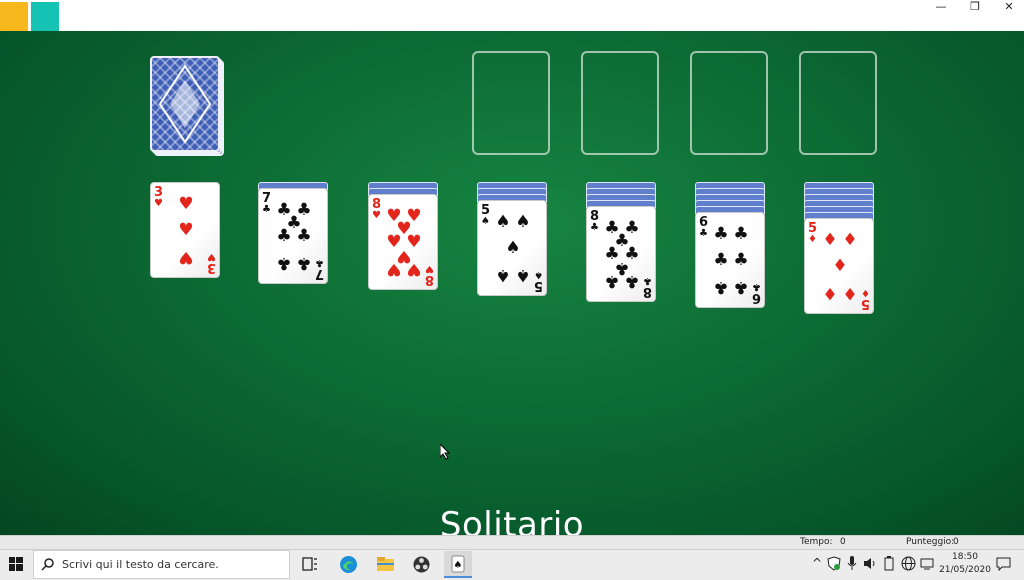 This screenshot has height=580, width=1024. I want to click on card-rank: 7, so click(319, 273).